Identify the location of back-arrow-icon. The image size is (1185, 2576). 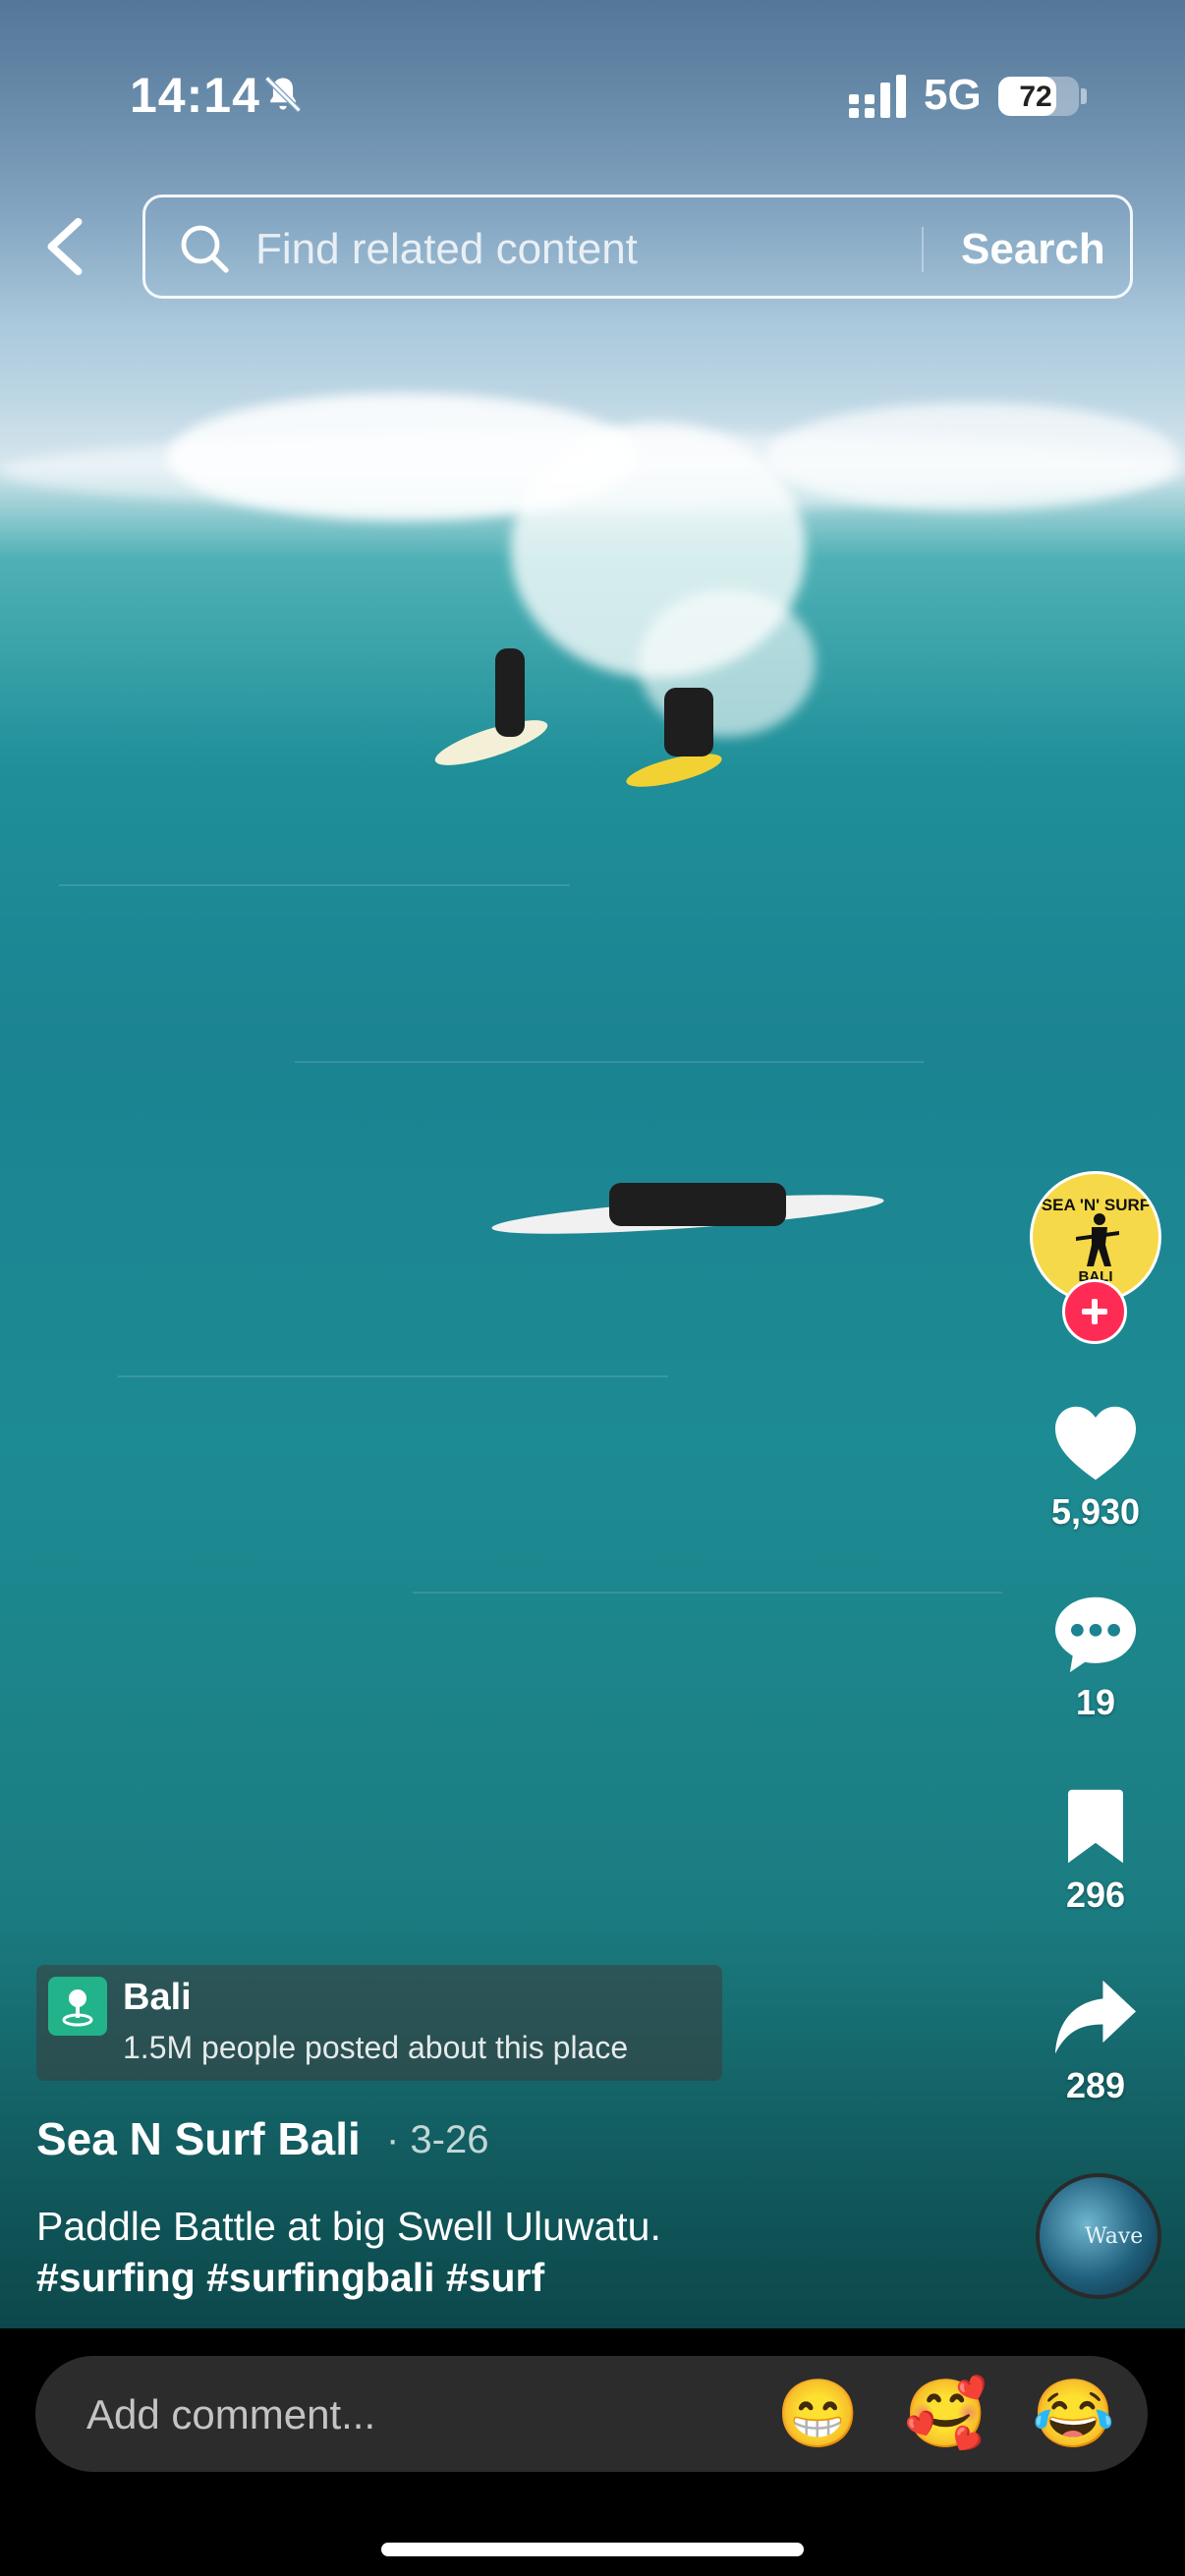
(65, 246).